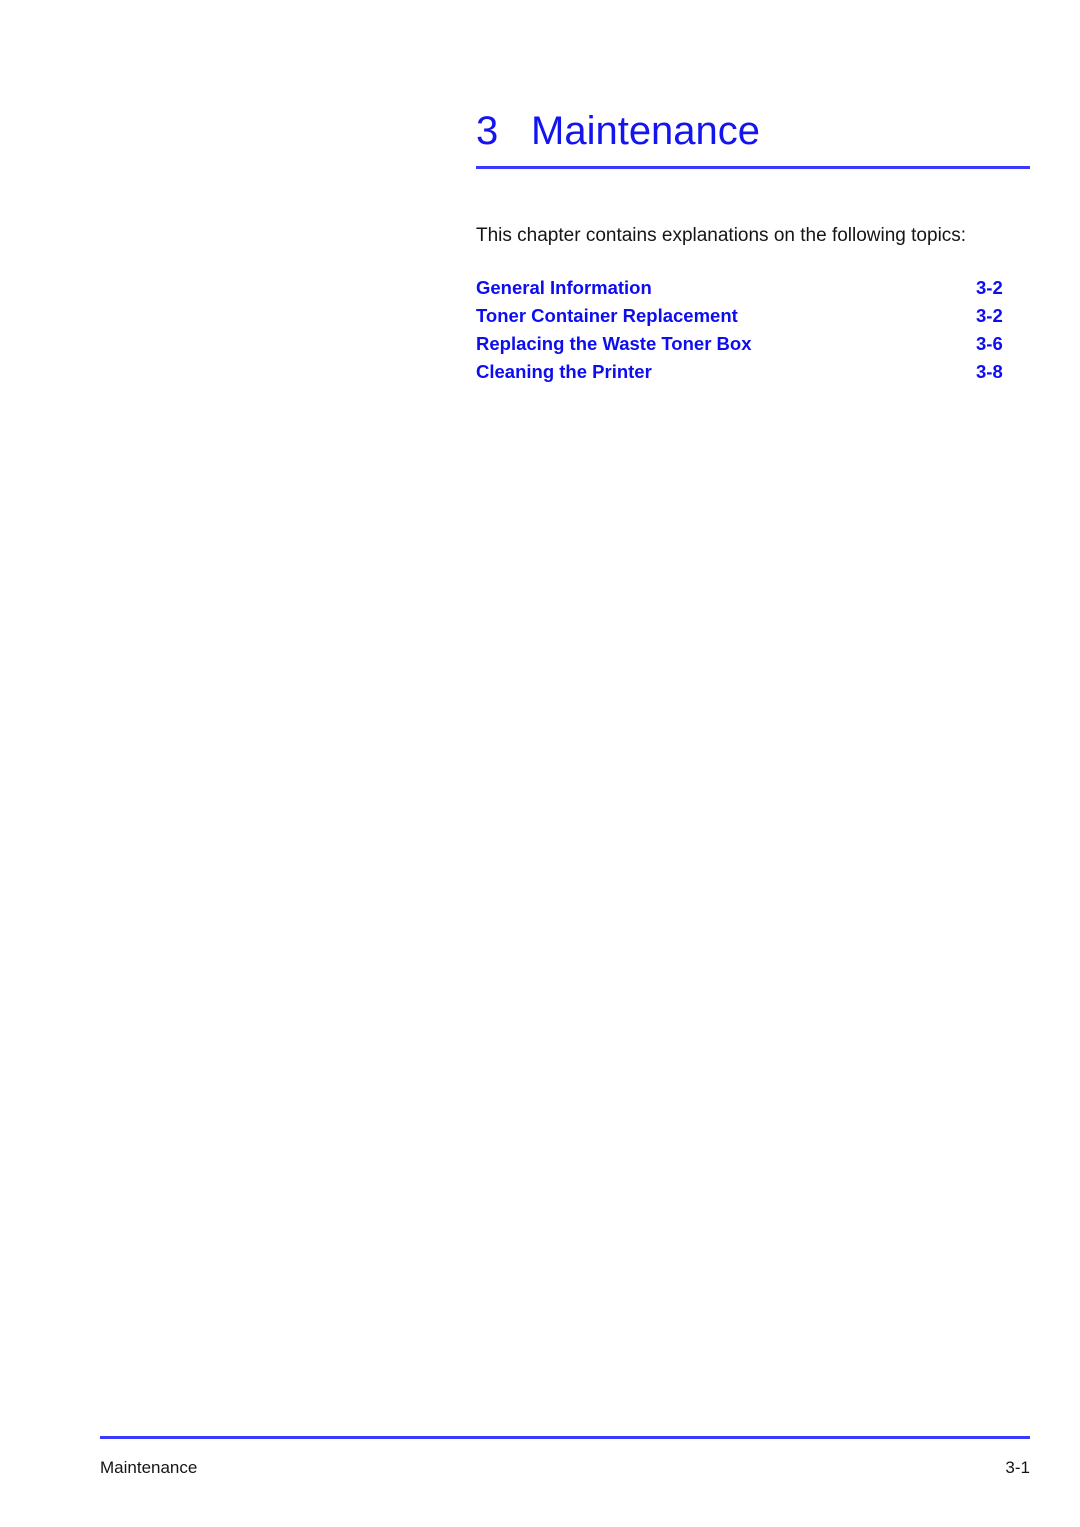  I want to click on page-footer: Maintenance 3-1, so click(565, 1457).